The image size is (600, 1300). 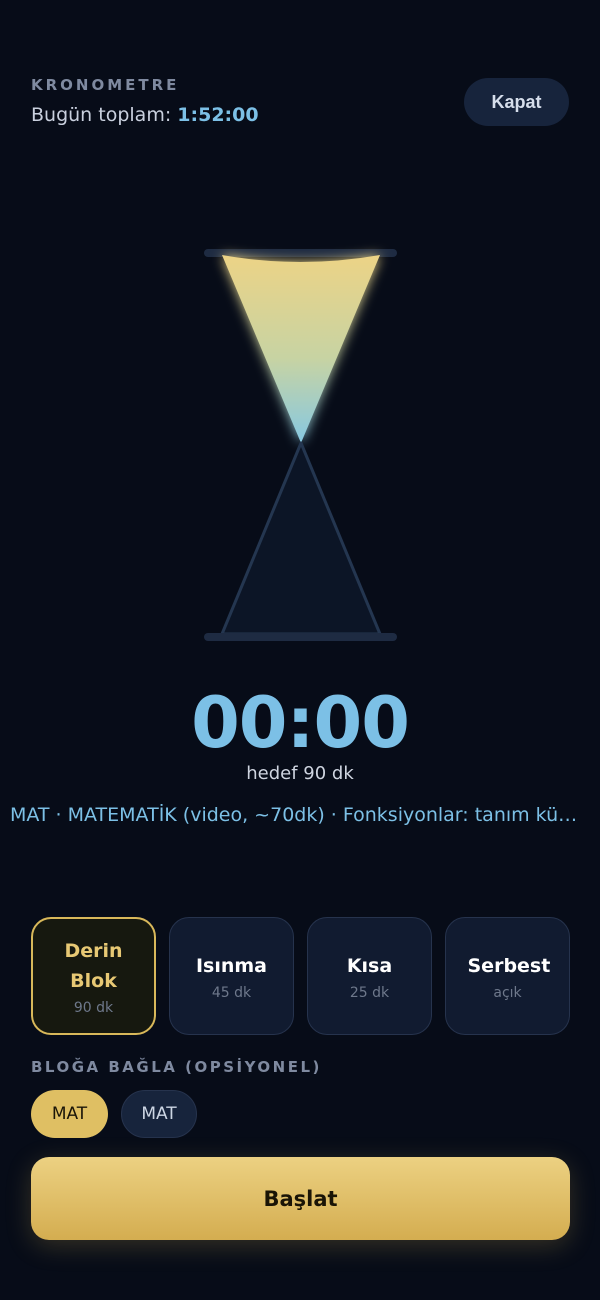 What do you see at coordinates (101, 115) in the screenshot?
I see `today-total-label: Bugün toplam:` at bounding box center [101, 115].